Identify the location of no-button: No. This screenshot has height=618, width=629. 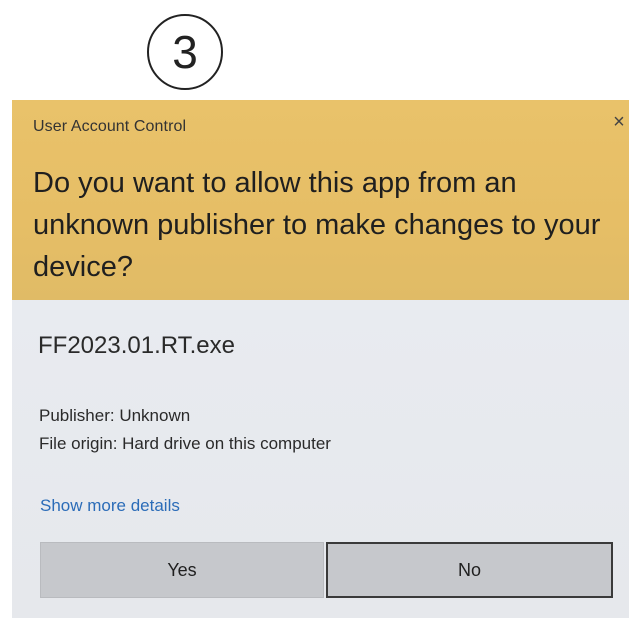
(469, 570).